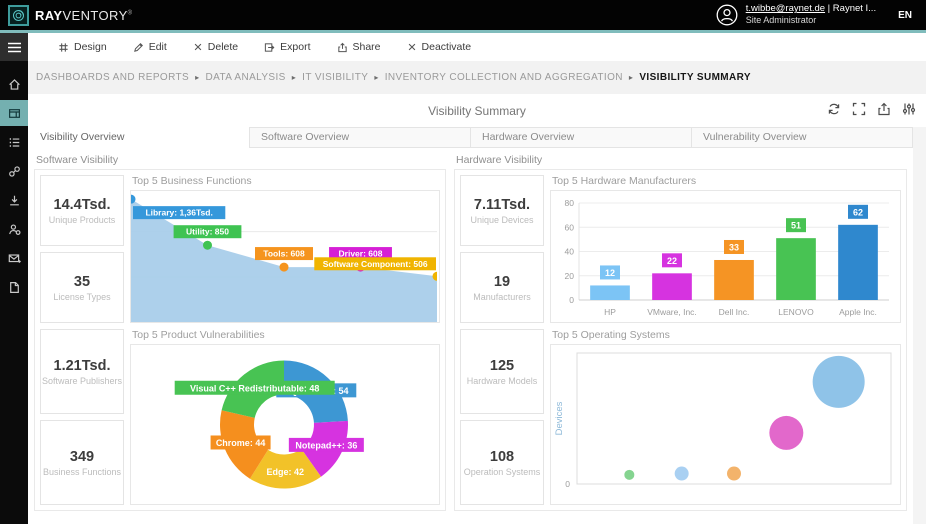  What do you see at coordinates (82, 456) in the screenshot?
I see `stat-value: 349` at bounding box center [82, 456].